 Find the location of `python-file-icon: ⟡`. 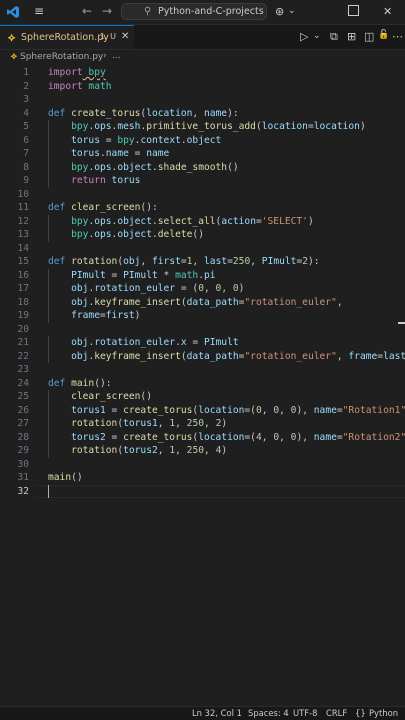

python-file-icon: ⟡ is located at coordinates (12, 37).